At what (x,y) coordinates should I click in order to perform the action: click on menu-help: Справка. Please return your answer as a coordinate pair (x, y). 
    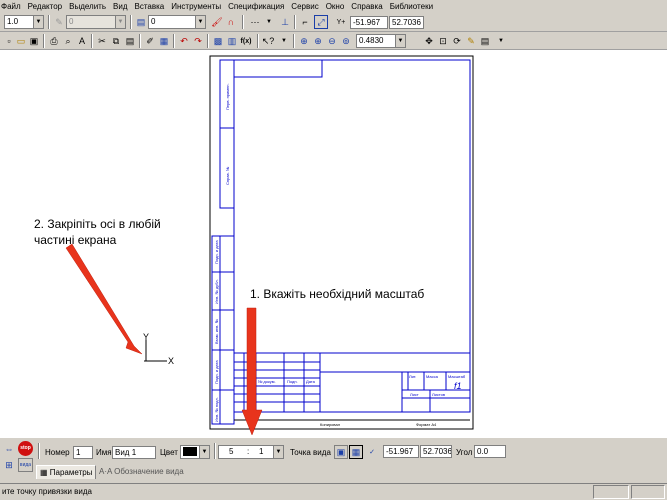
    Looking at the image, I should click on (366, 6).